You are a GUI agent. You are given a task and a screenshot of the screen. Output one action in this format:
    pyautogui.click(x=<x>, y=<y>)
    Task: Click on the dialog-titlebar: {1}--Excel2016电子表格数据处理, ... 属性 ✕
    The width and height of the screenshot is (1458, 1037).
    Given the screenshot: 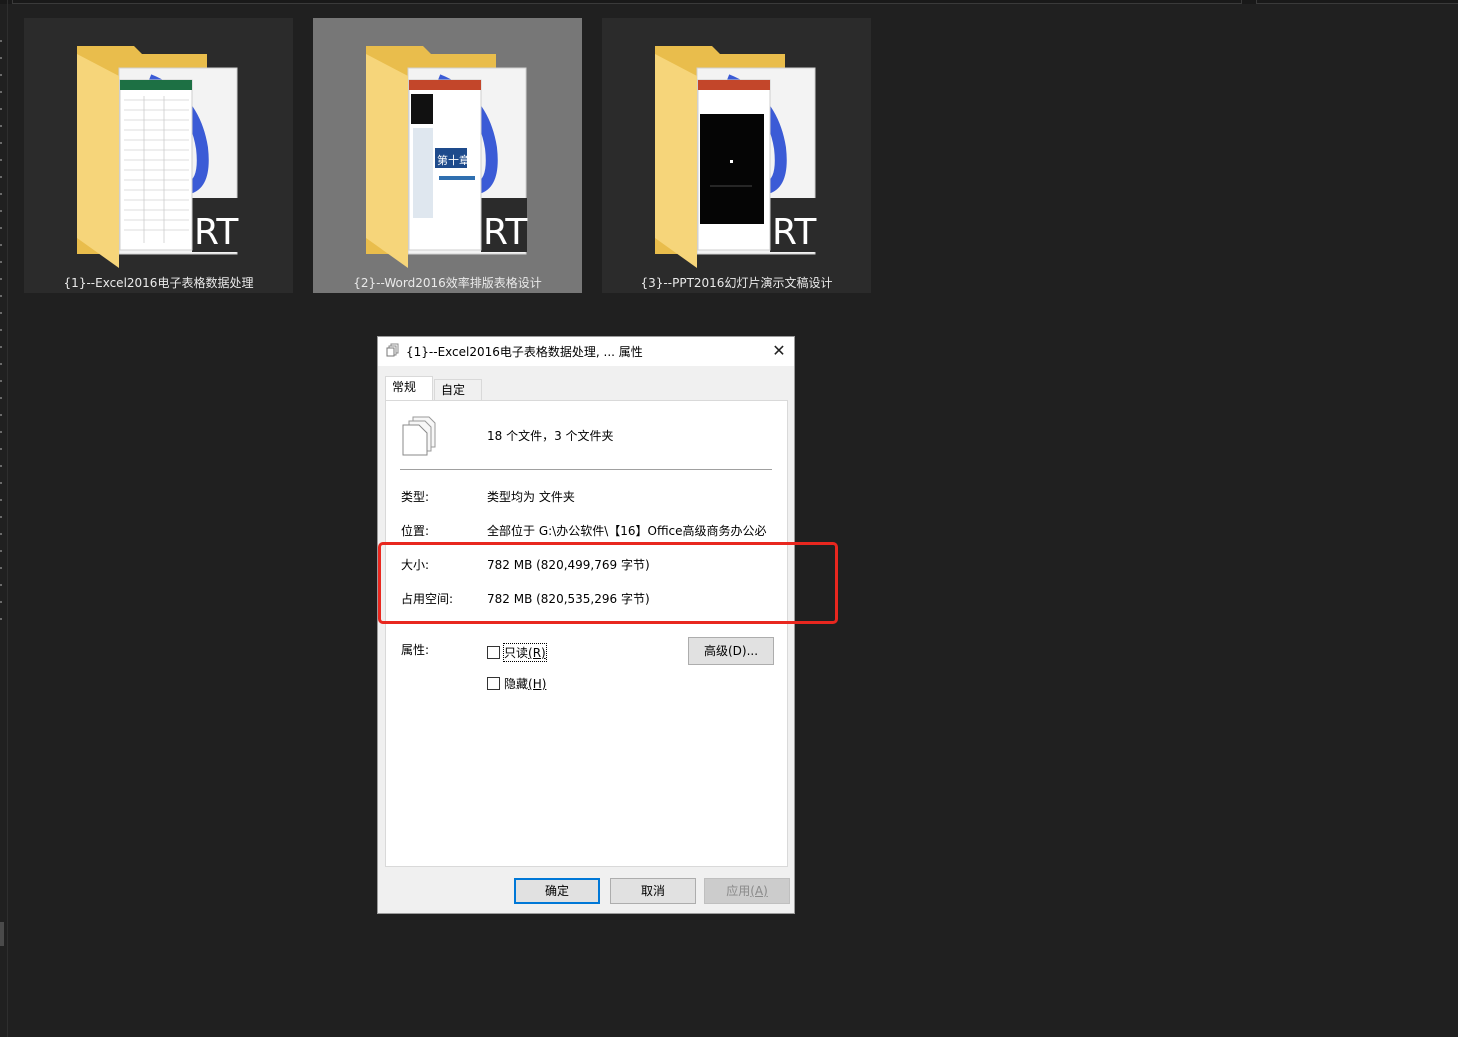 What is the action you would take?
    pyautogui.click(x=586, y=351)
    